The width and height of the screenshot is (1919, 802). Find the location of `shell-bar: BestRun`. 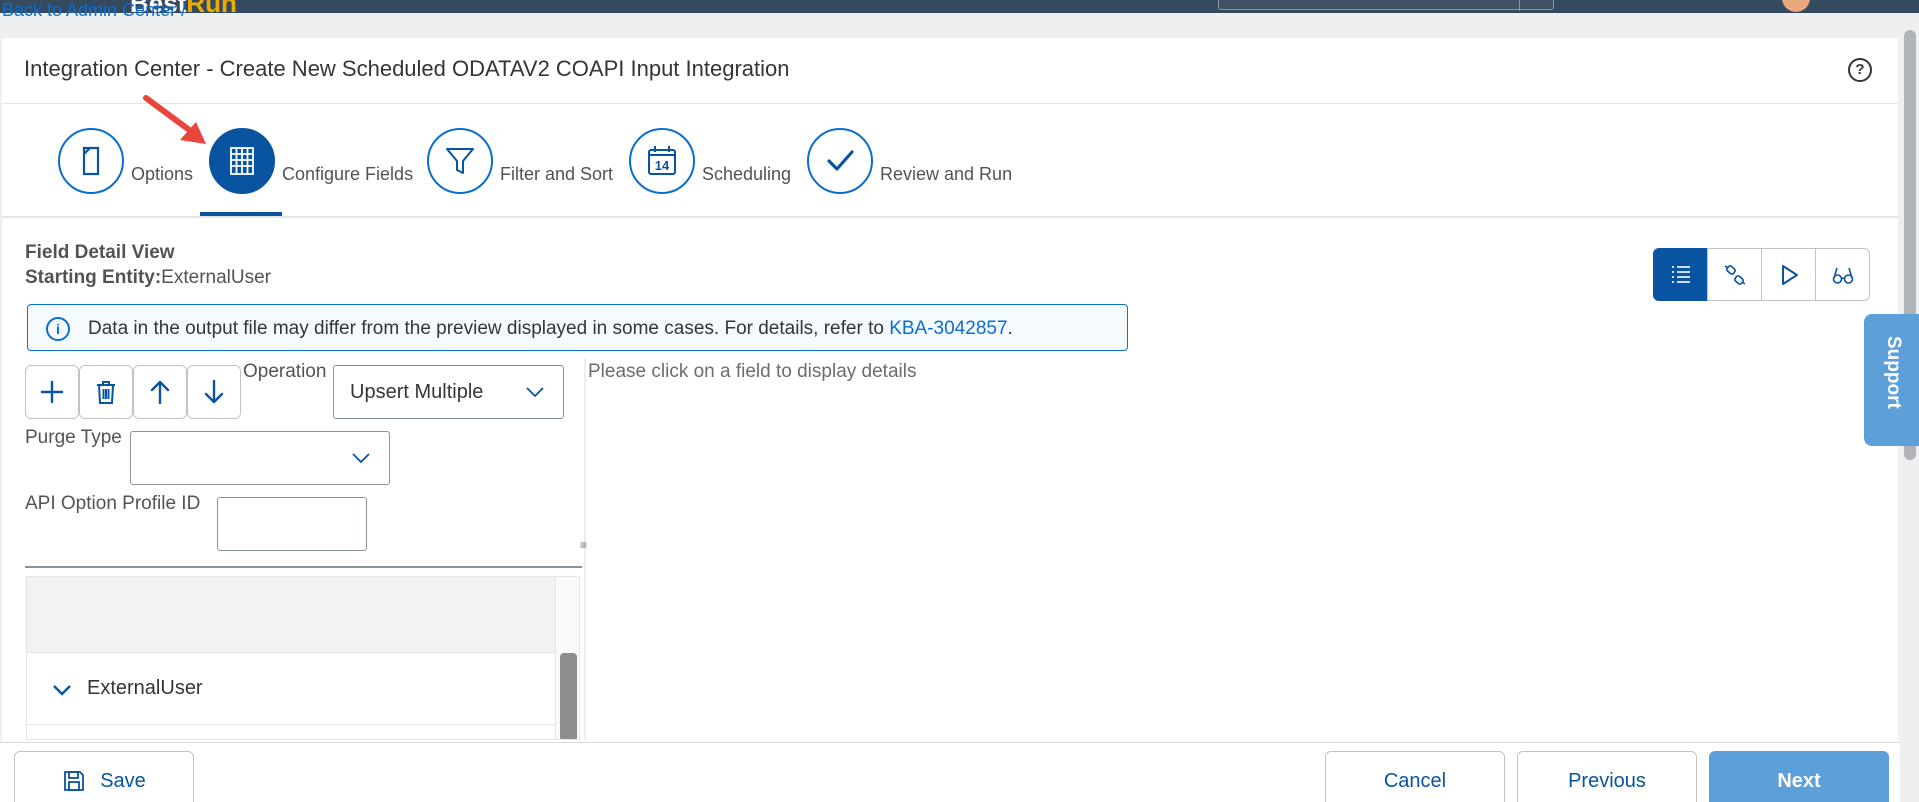

shell-bar: BestRun is located at coordinates (959, 9).